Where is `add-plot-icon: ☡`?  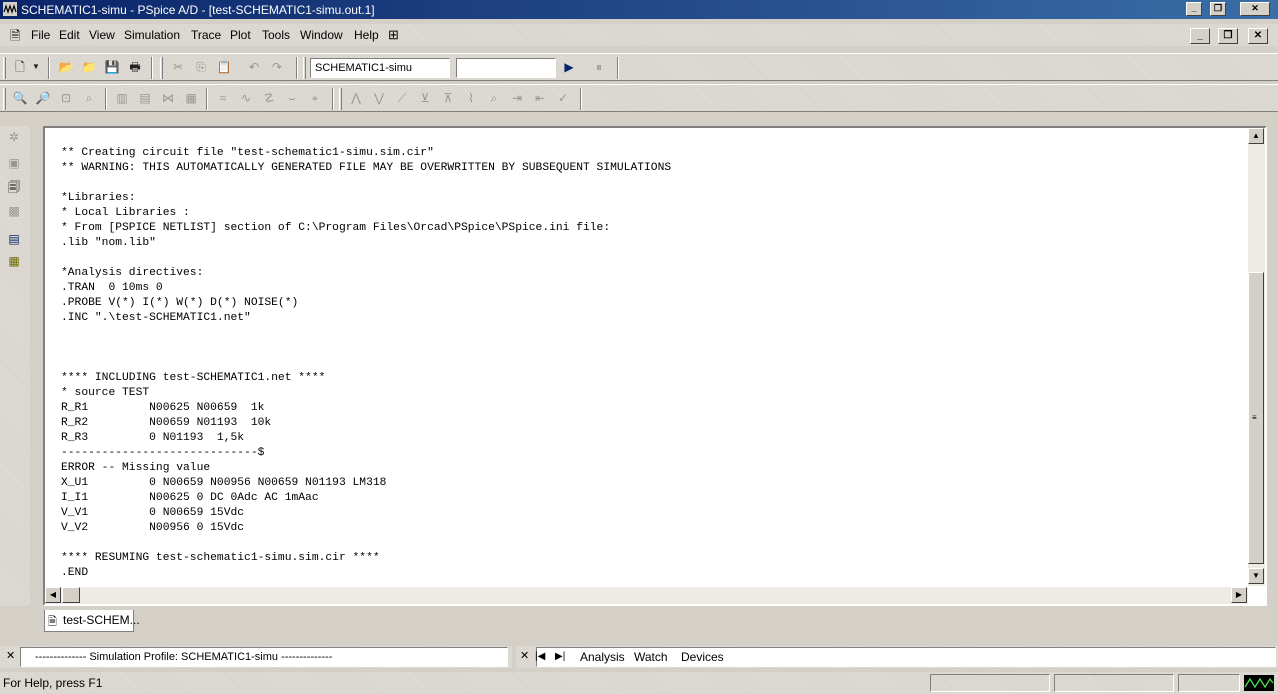 add-plot-icon: ☡ is located at coordinates (269, 98).